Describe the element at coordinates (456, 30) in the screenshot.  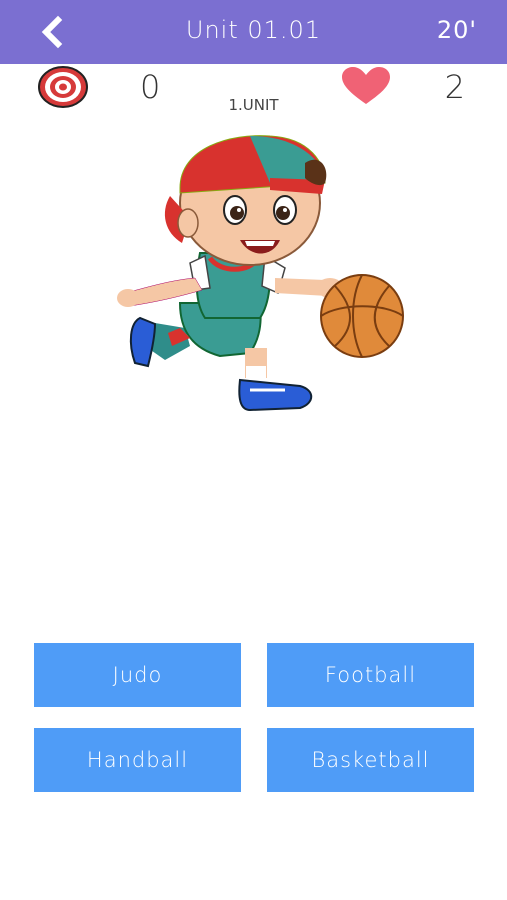
I see `timer-text: 20'` at that location.